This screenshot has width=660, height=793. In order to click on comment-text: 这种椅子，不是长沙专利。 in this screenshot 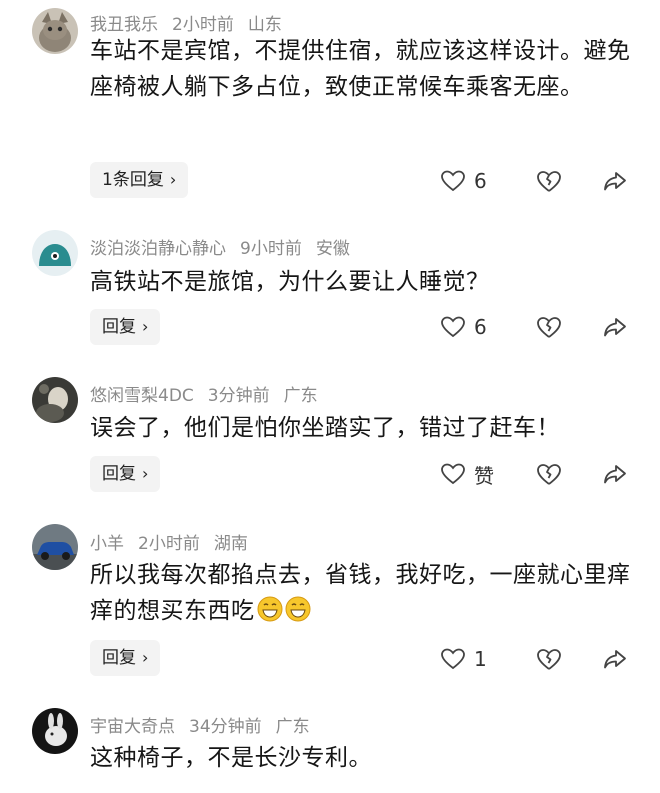, I will do `click(231, 758)`.